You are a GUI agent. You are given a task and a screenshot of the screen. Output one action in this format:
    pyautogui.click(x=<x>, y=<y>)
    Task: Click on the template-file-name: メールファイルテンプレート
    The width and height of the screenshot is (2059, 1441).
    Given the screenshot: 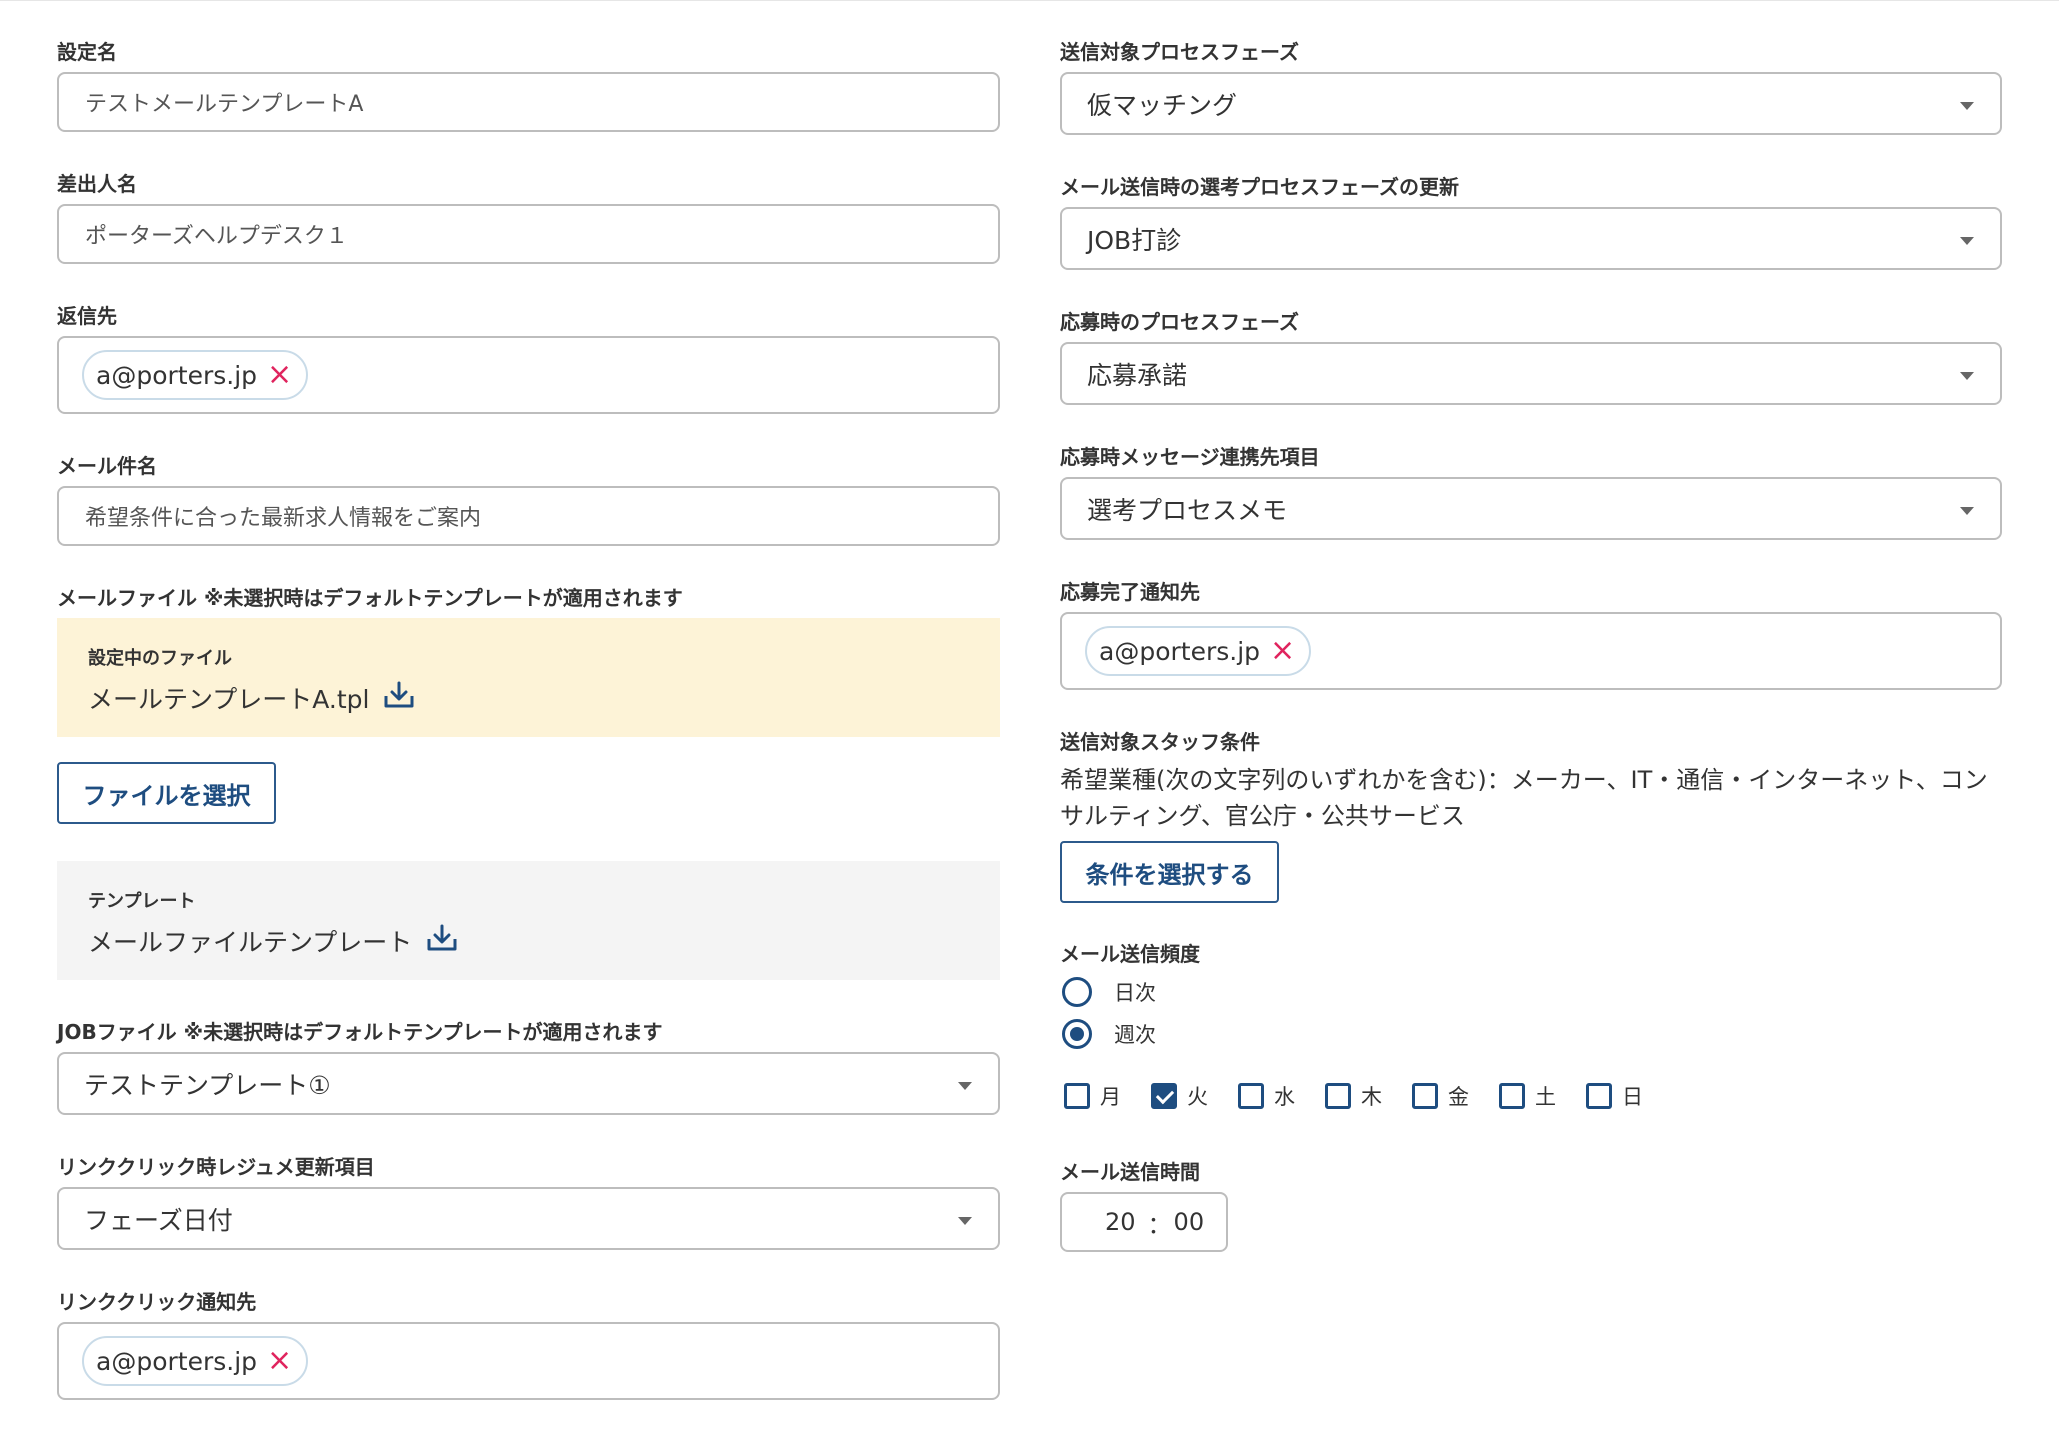 What is the action you would take?
    pyautogui.click(x=250, y=941)
    